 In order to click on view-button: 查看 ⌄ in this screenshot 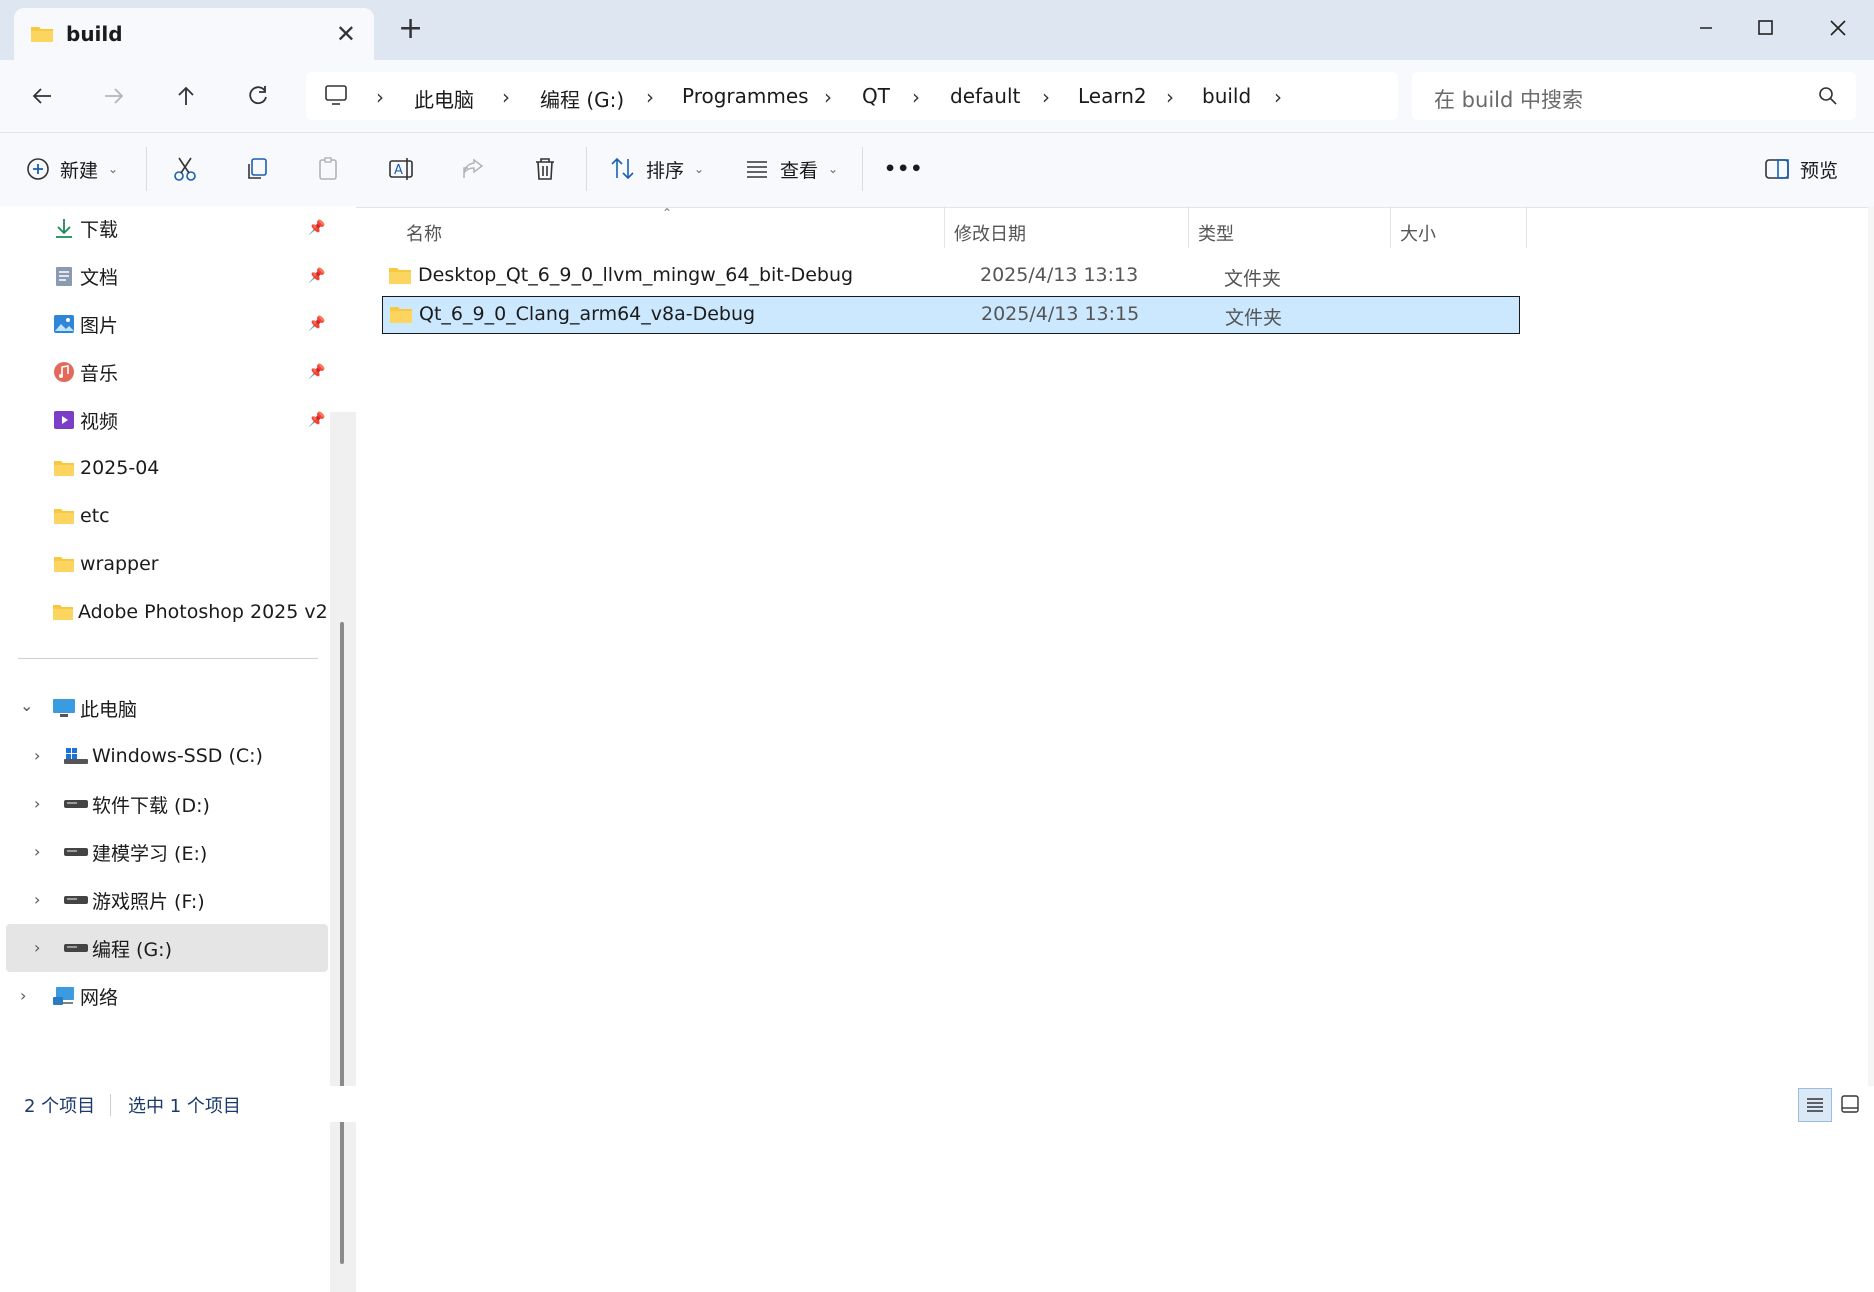, I will do `click(791, 169)`.